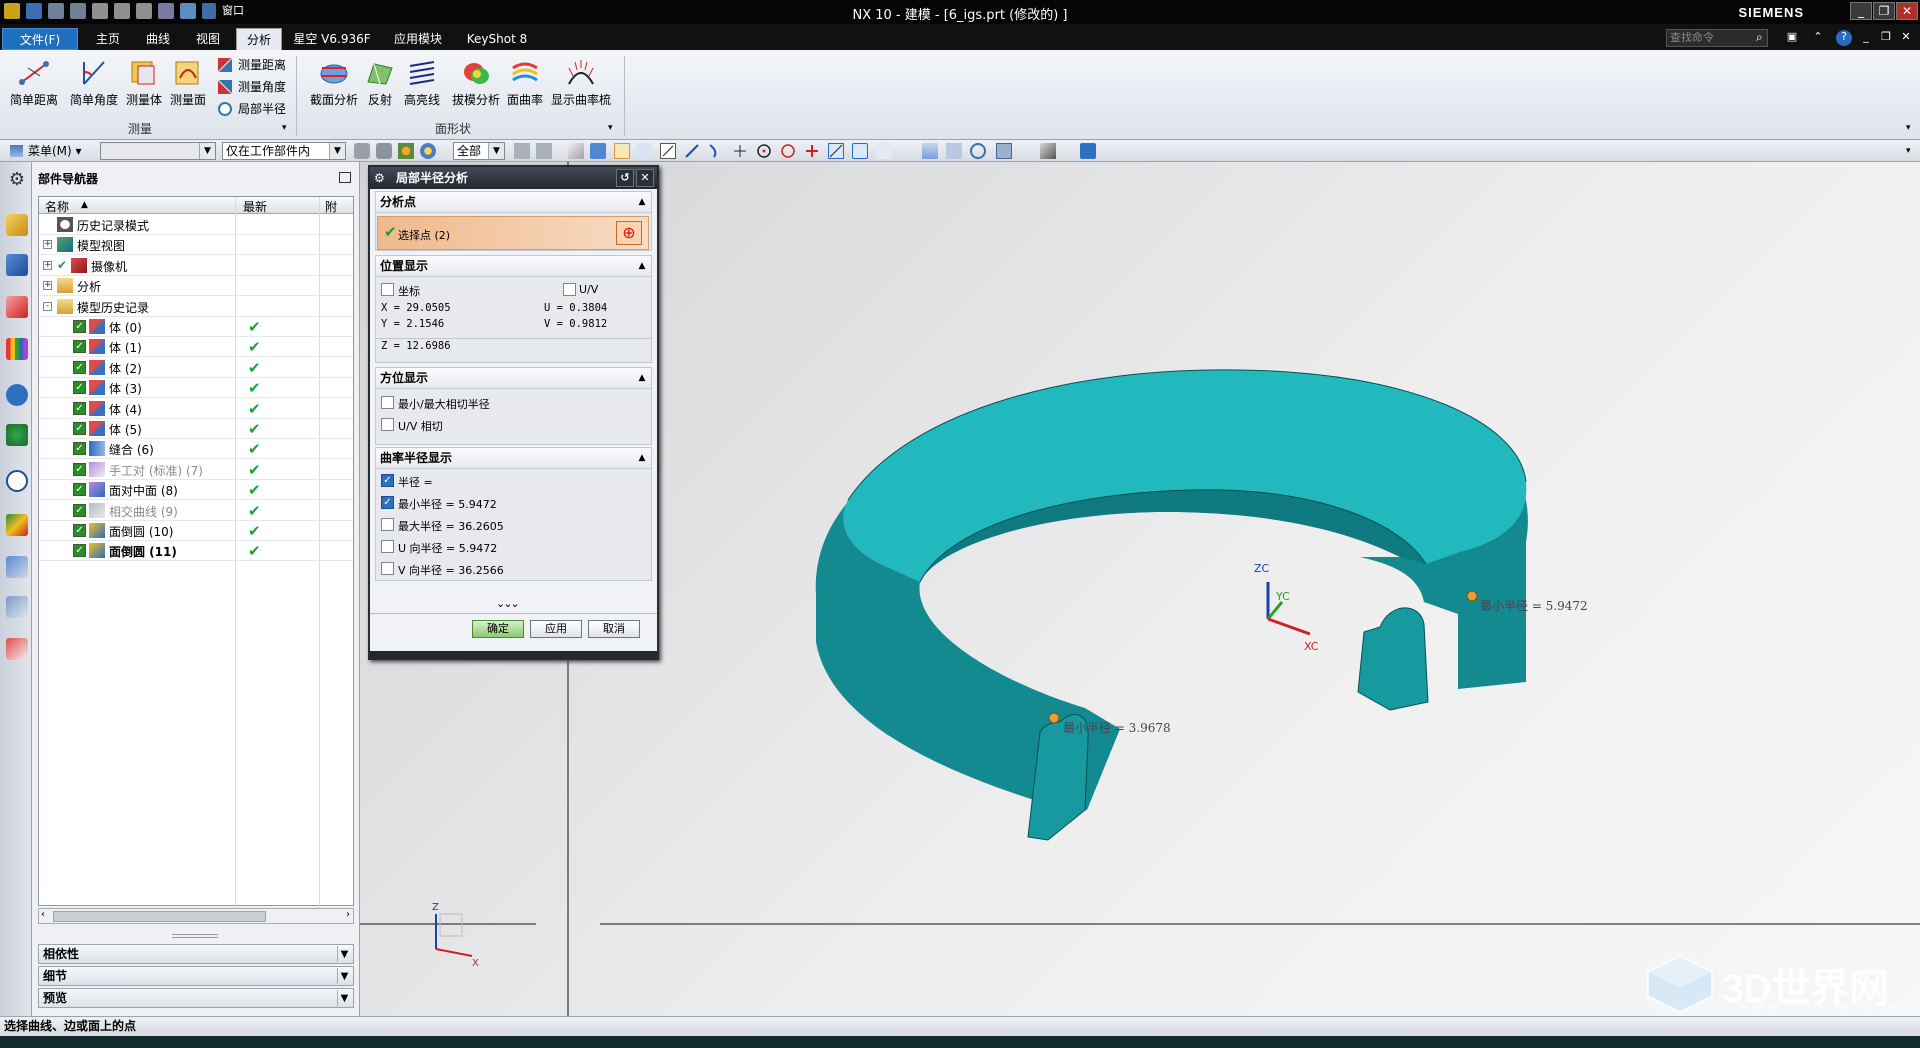 The height and width of the screenshot is (1048, 1920). What do you see at coordinates (196, 449) in the screenshot?
I see `tree-row: ✓ 缝合 (6) ✔` at bounding box center [196, 449].